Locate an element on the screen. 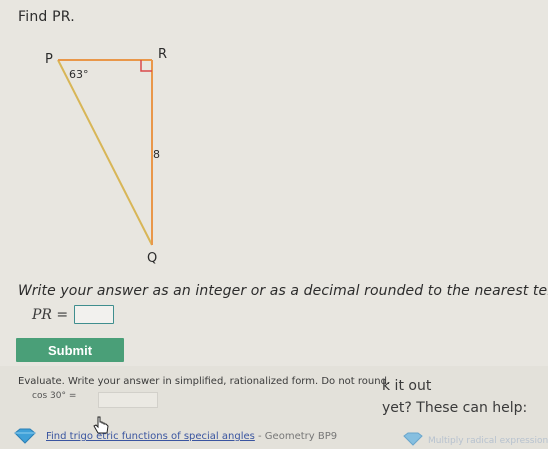  hypotenuse-pq is located at coordinates (105, 152).